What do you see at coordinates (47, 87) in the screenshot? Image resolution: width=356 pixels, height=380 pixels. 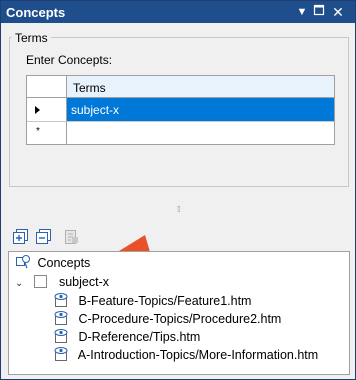 I see `grid-corner` at bounding box center [47, 87].